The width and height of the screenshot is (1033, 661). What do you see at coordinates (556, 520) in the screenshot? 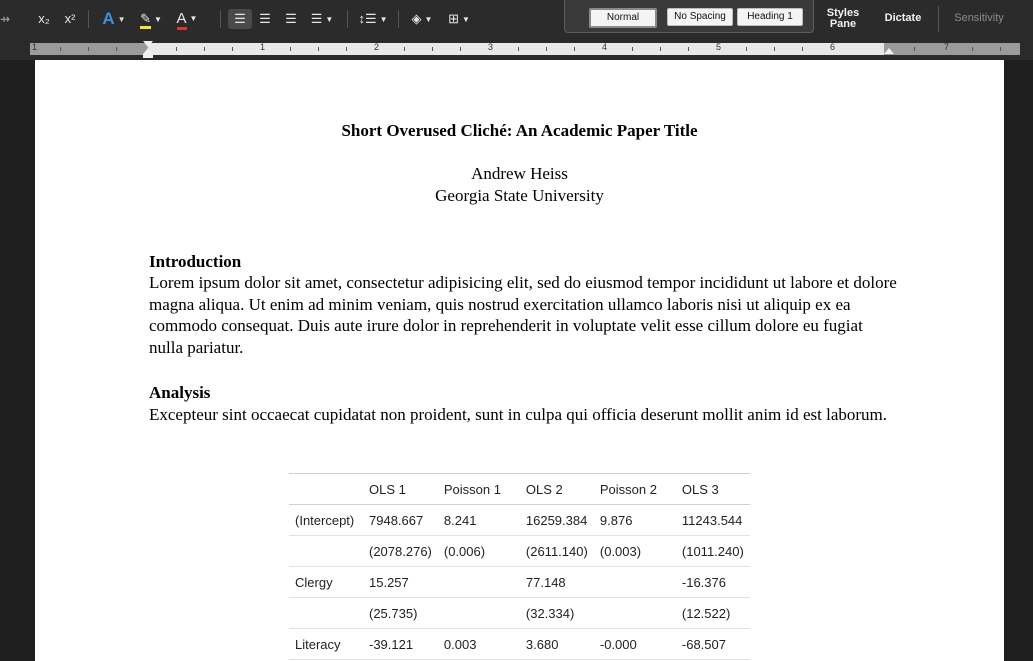
I see `table-cell: 16259.384` at bounding box center [556, 520].